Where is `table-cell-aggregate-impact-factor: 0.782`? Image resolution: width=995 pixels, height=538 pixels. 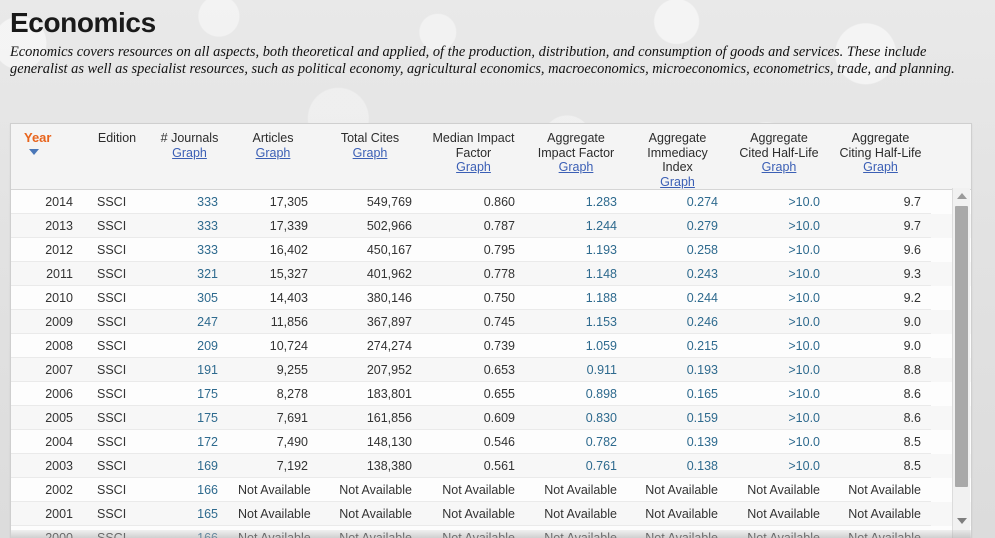
table-cell-aggregate-impact-factor: 0.782 is located at coordinates (576, 441).